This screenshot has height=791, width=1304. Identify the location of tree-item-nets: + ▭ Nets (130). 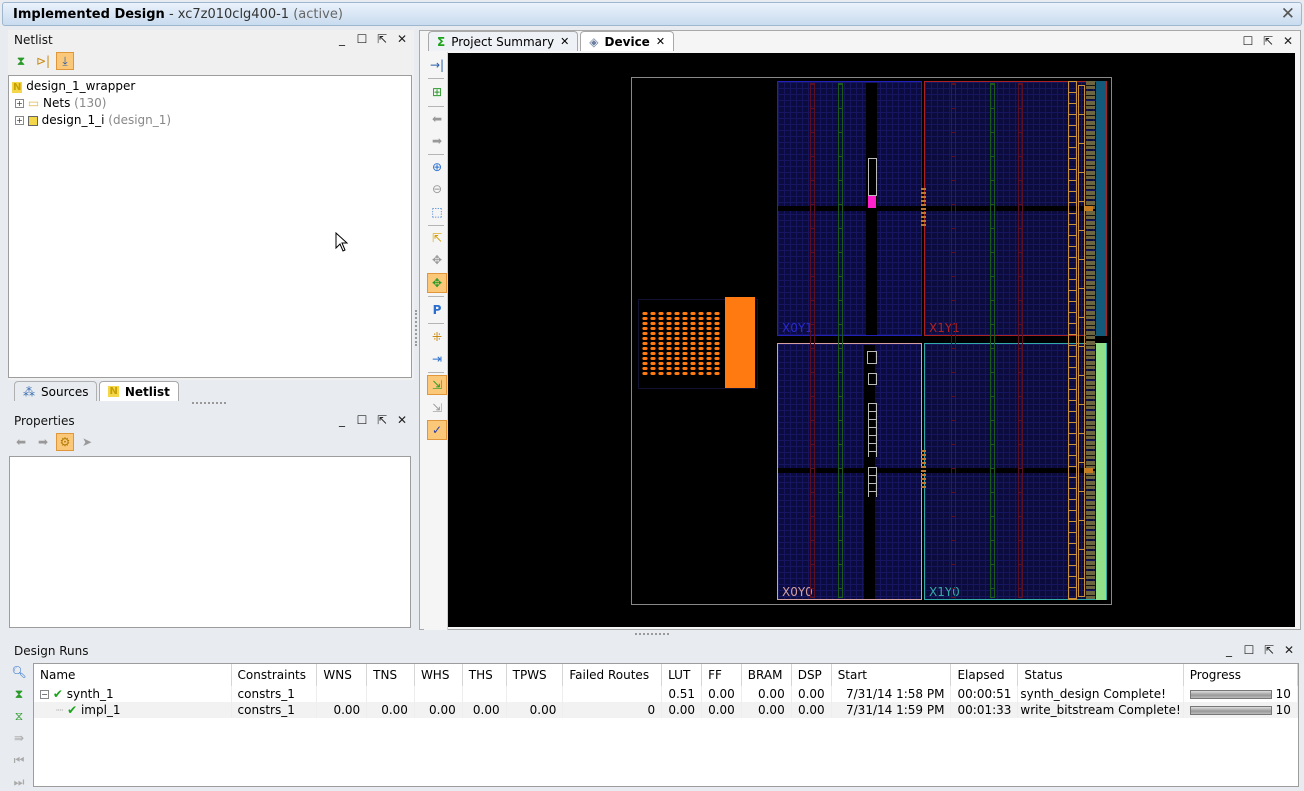
(210, 103).